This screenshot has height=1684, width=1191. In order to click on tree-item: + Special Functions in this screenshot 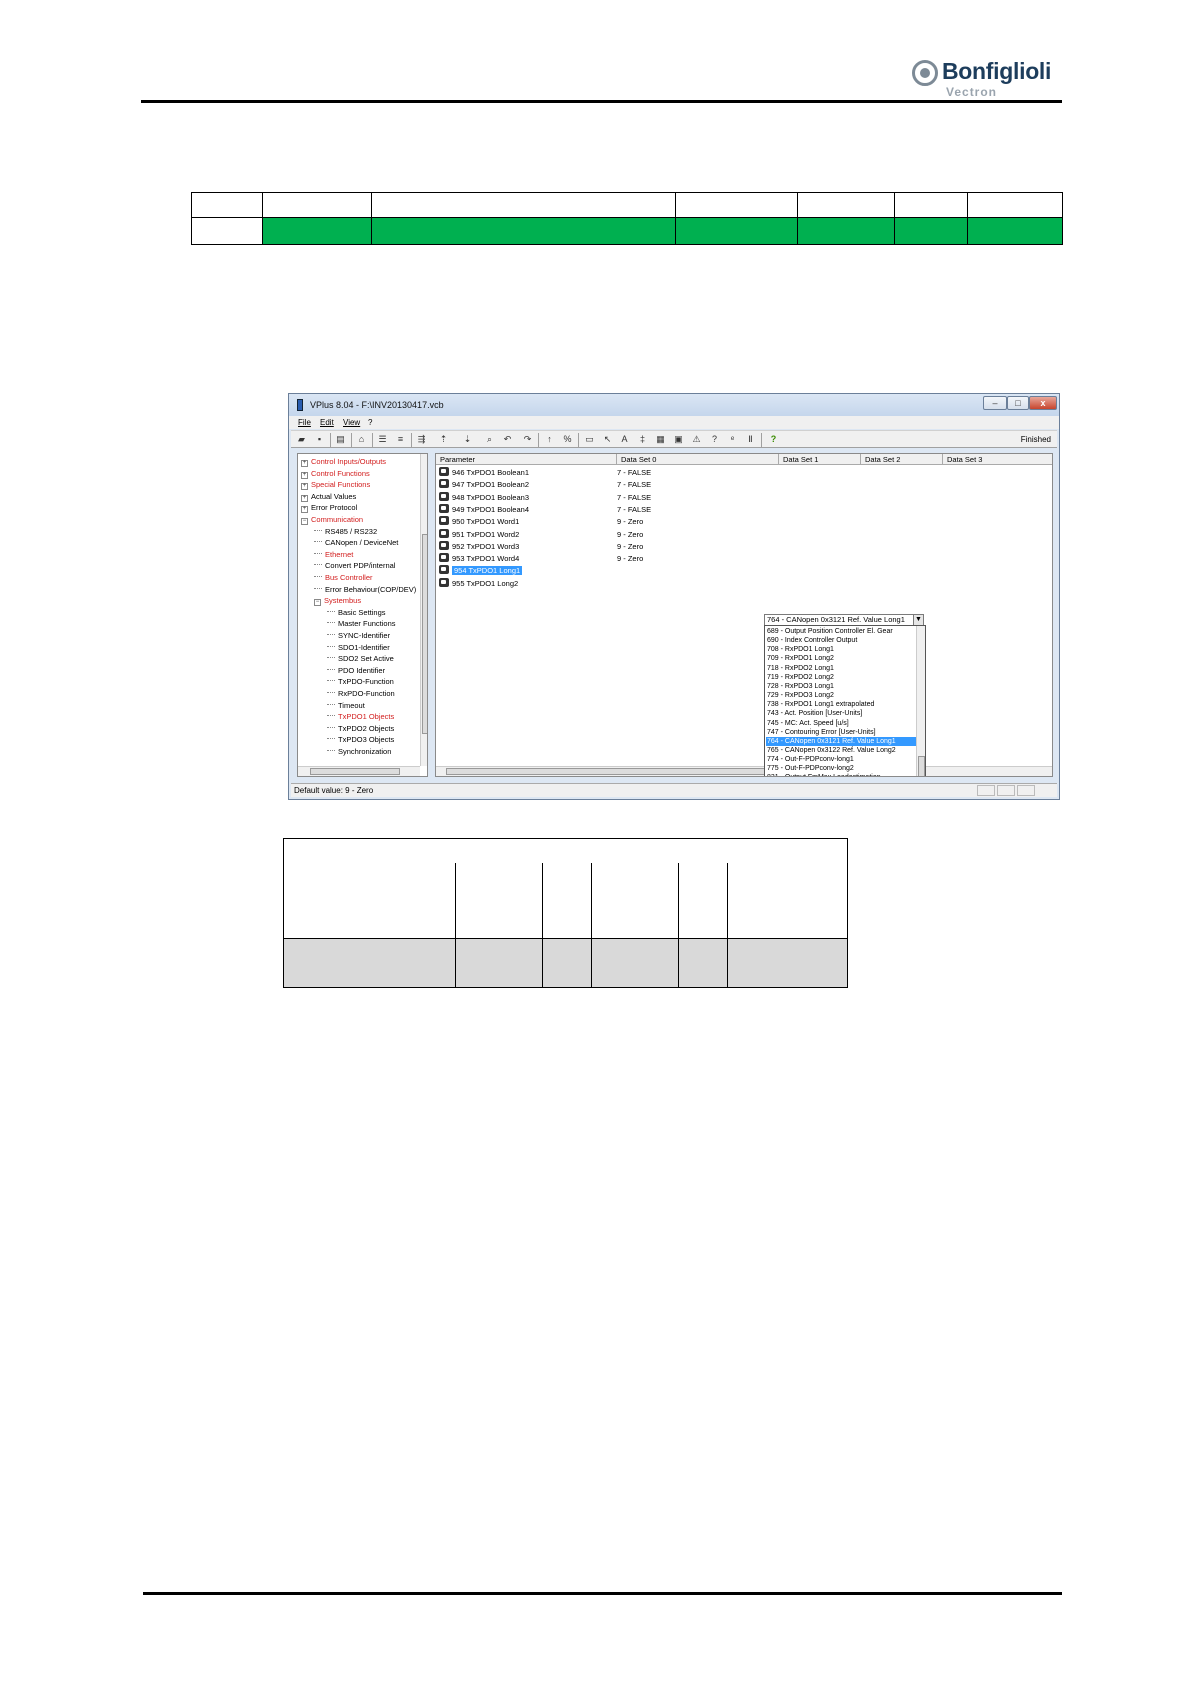, I will do `click(335, 485)`.